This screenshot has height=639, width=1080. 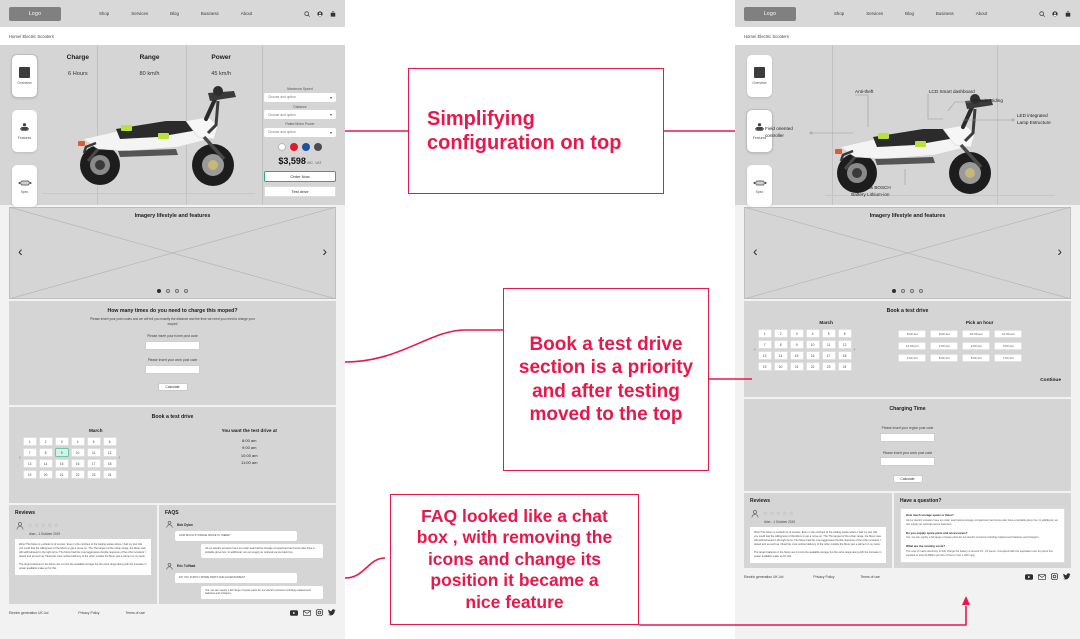 I want to click on hour-button: 1:00 pm, so click(x=944, y=346).